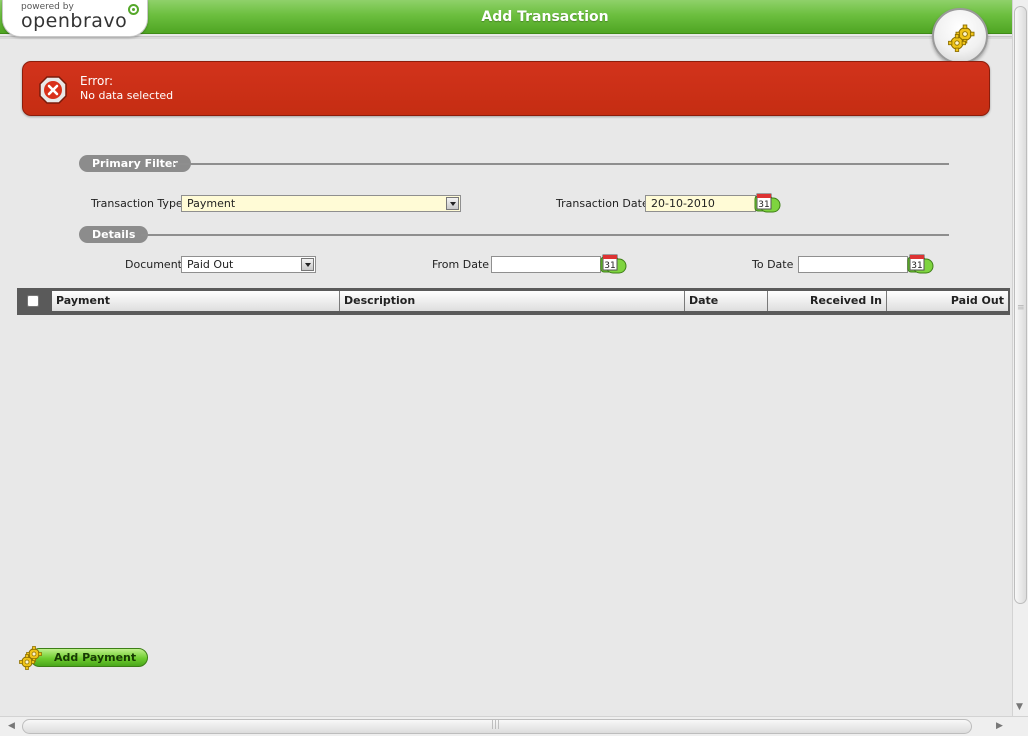 The height and width of the screenshot is (736, 1028). I want to click on to-date-label: To Date, so click(773, 264).